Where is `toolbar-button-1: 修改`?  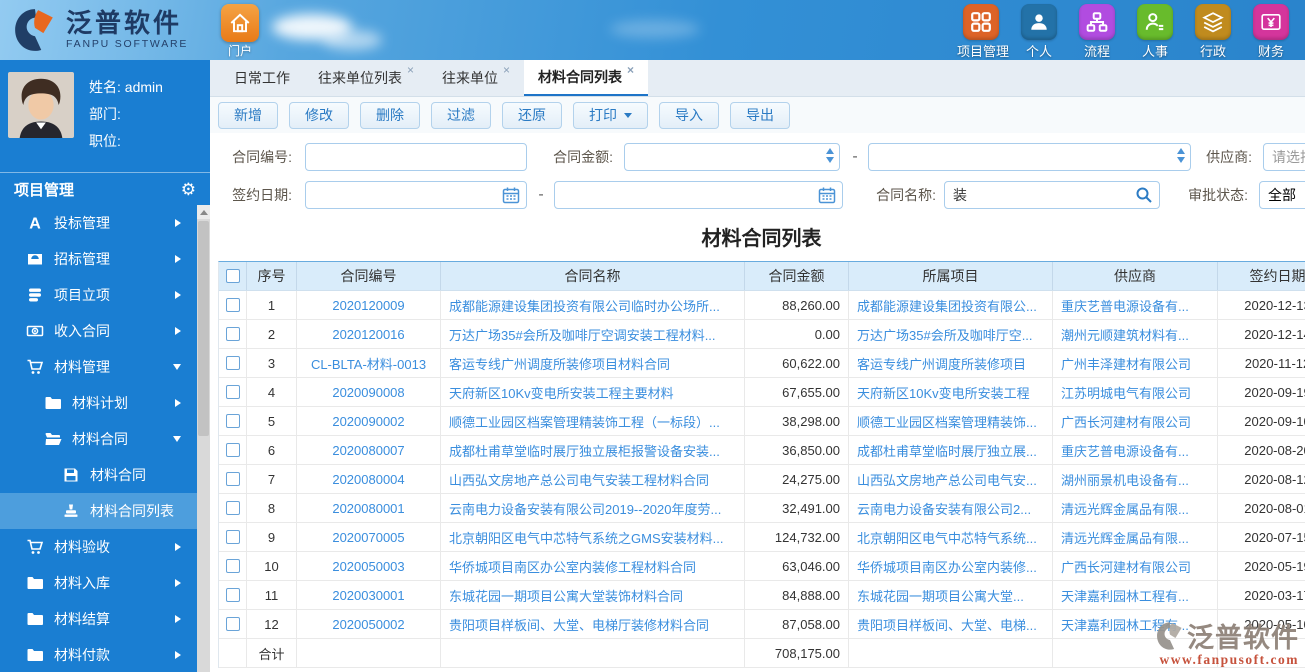 toolbar-button-1: 修改 is located at coordinates (319, 115).